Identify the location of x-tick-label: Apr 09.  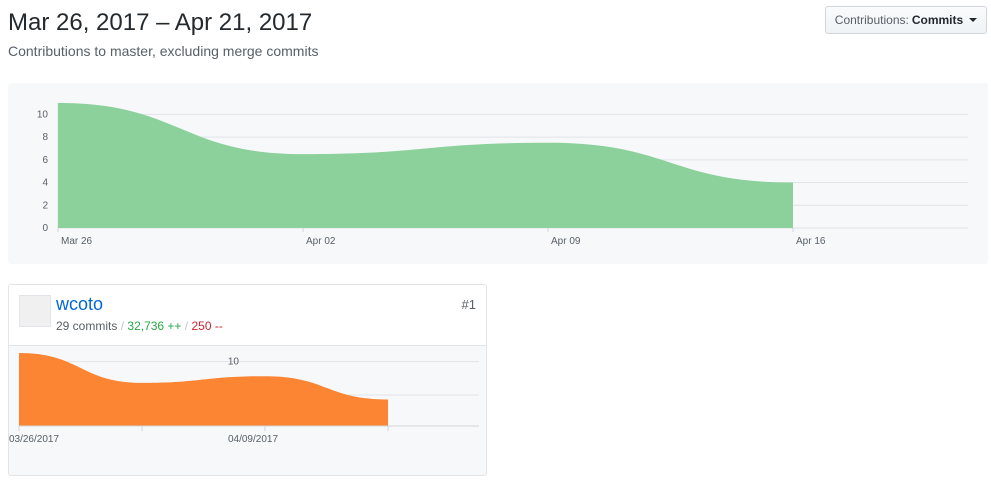
(566, 241).